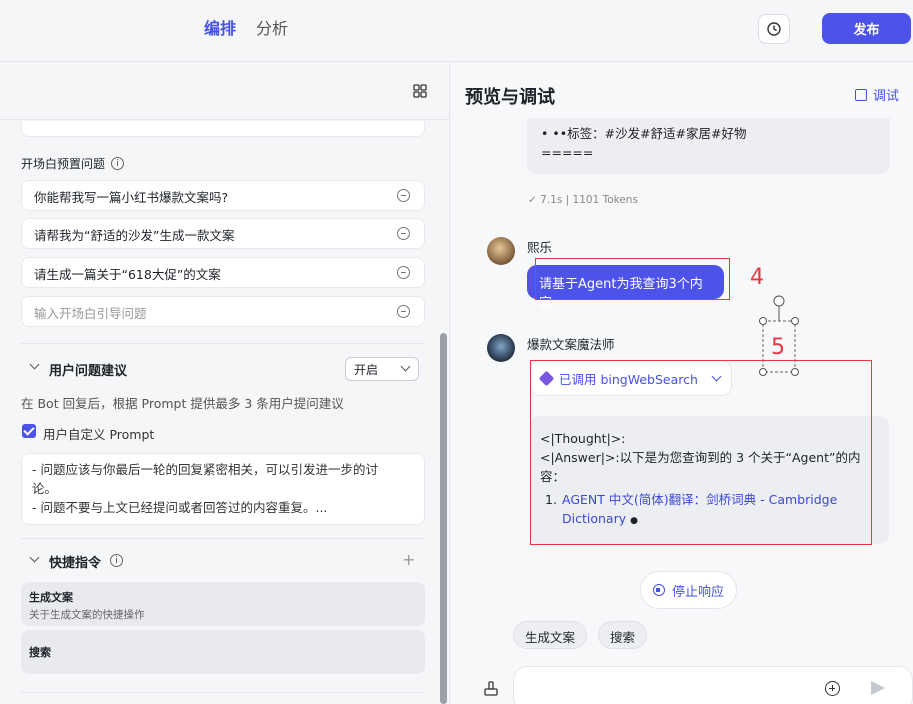  I want to click on preview-title: 预览与调试, so click(510, 97).